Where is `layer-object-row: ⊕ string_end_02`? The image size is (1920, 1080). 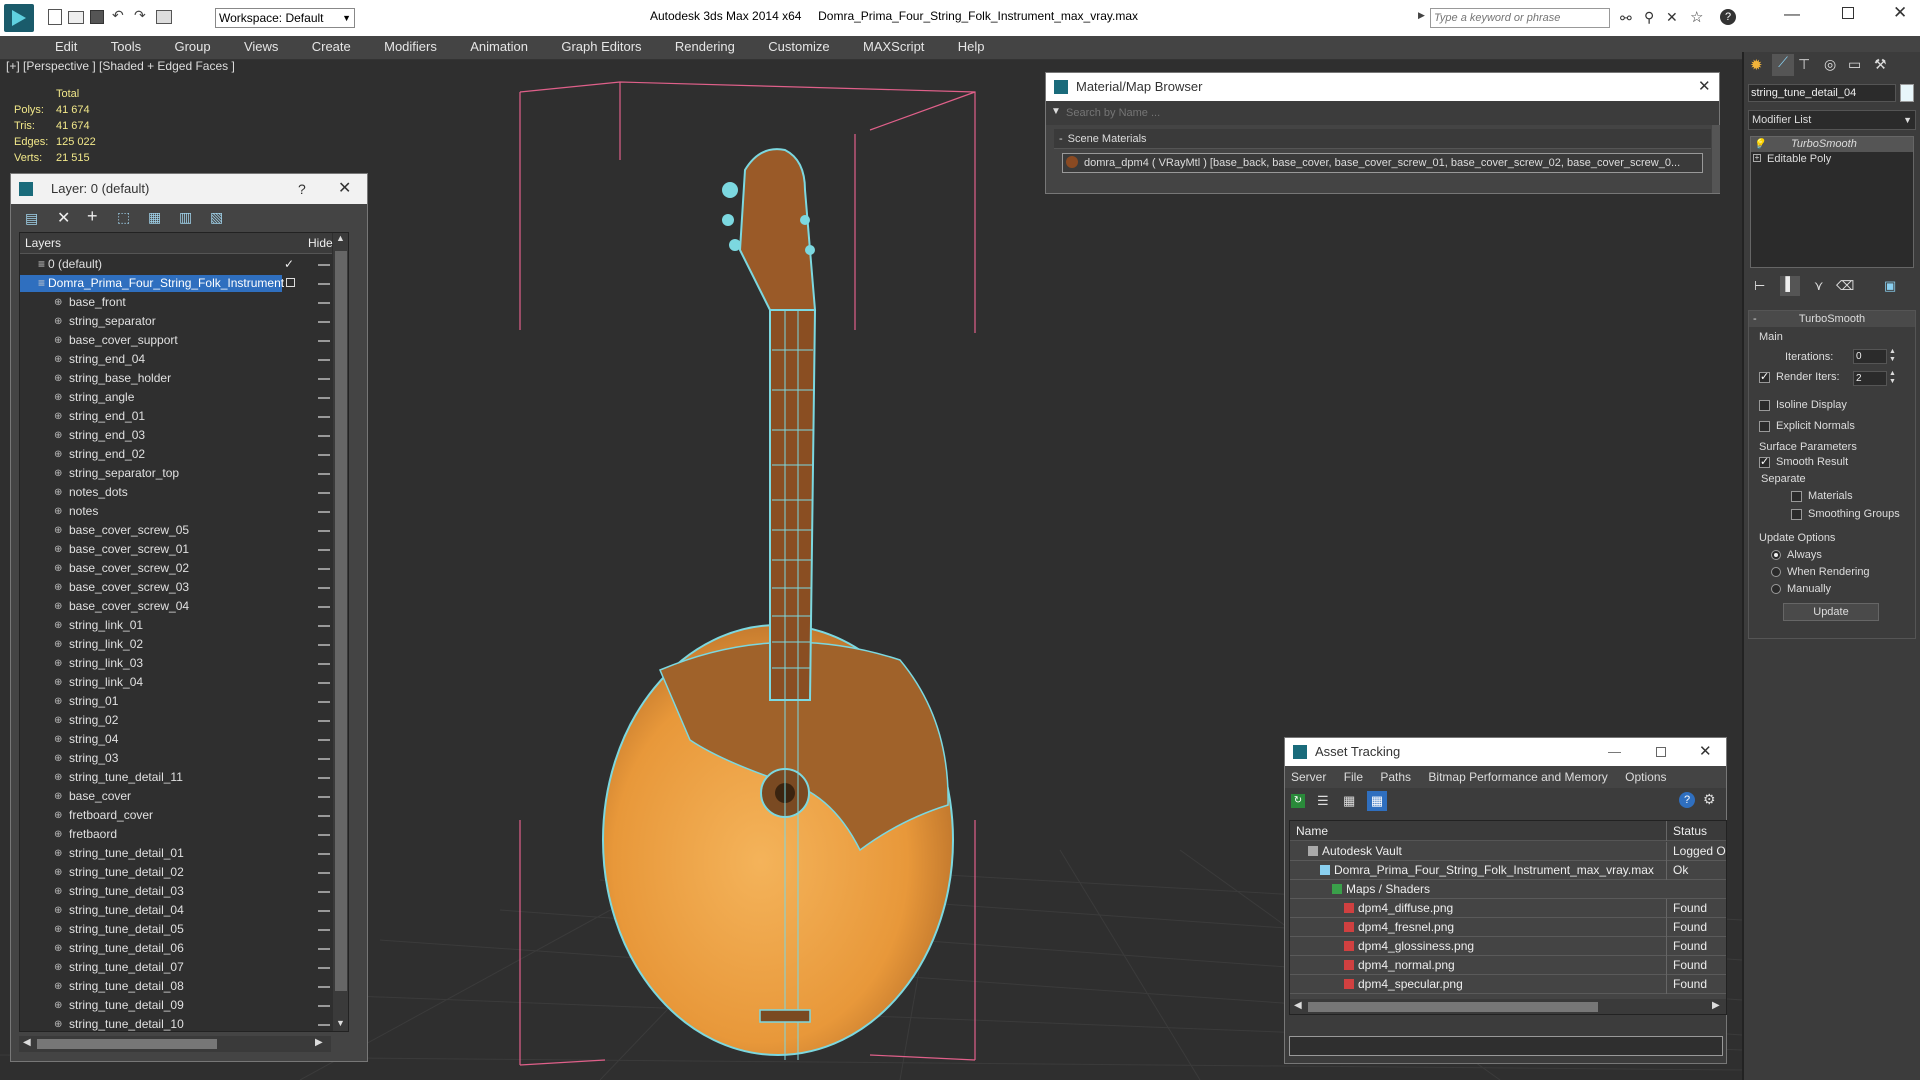 layer-object-row: ⊕ string_end_02 is located at coordinates (176, 454).